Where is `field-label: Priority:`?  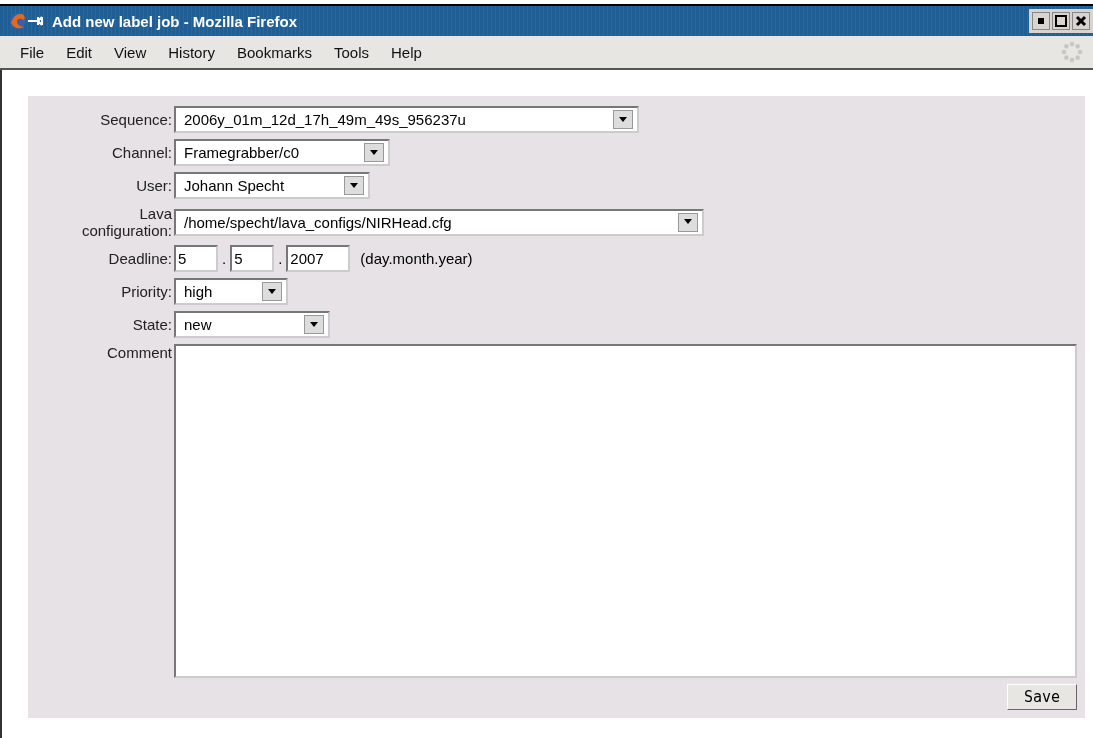 field-label: Priority: is located at coordinates (146, 291).